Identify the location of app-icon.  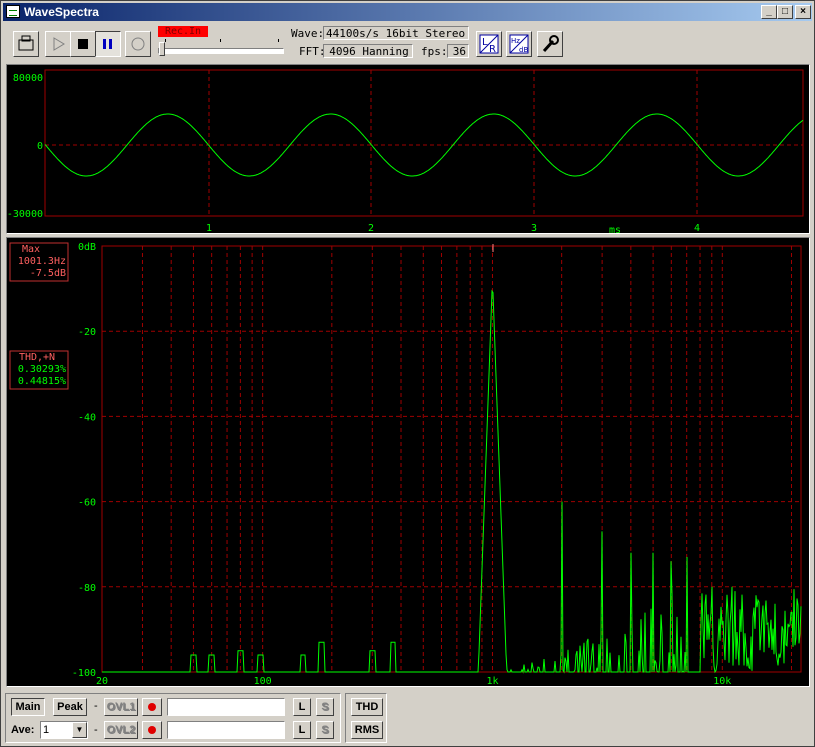
(13, 11).